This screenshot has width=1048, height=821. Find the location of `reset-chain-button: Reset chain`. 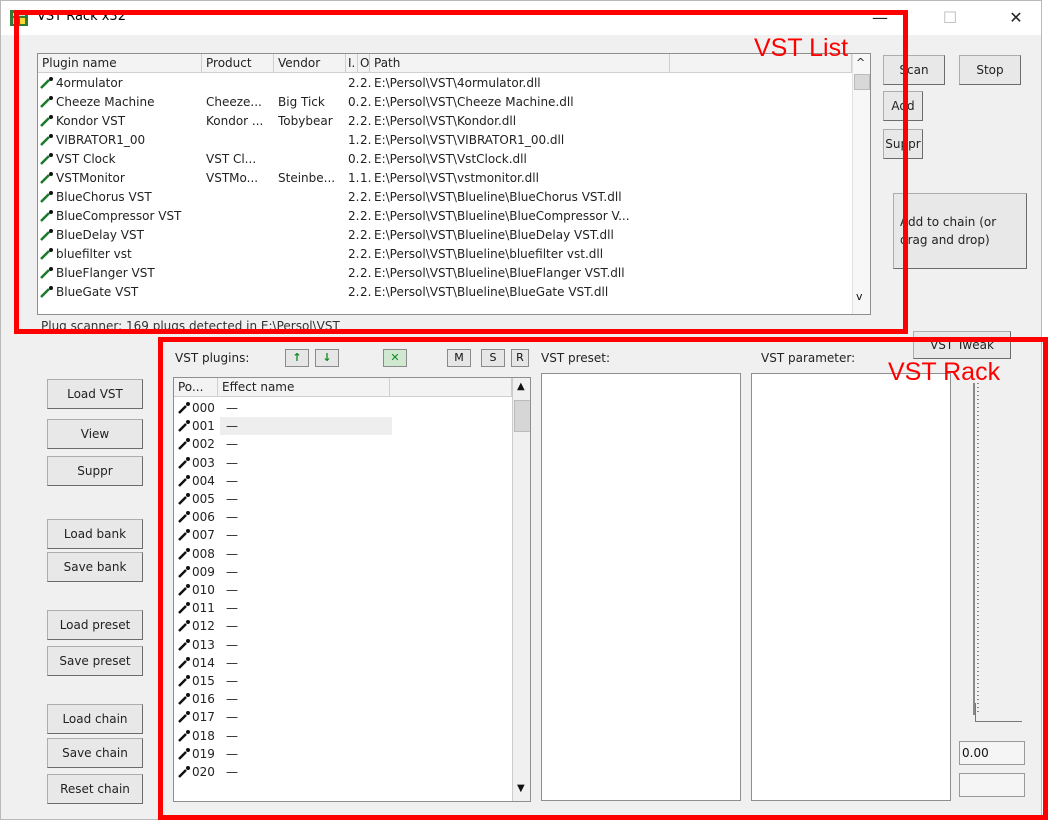

reset-chain-button: Reset chain is located at coordinates (95, 789).